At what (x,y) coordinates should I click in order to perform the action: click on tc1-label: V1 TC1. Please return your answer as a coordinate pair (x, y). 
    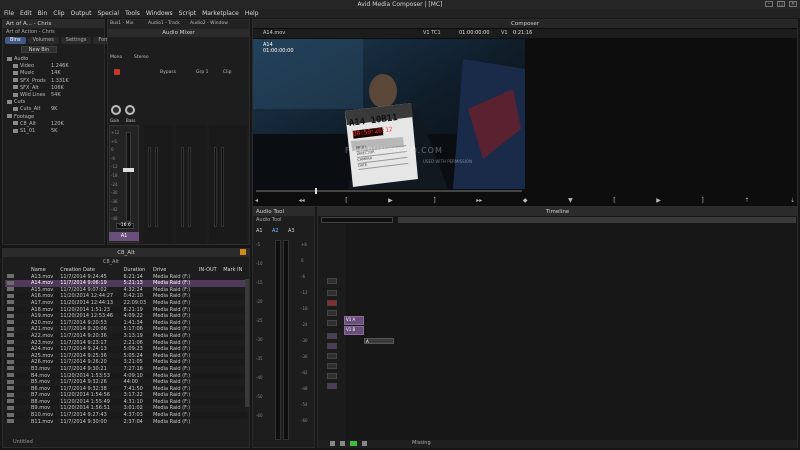
    Looking at the image, I should click on (432, 33).